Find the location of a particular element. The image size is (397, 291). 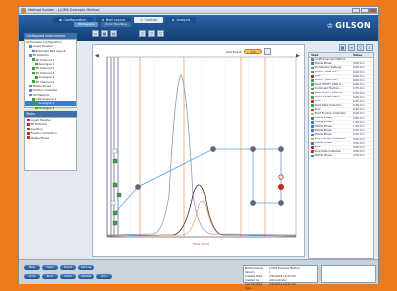

task-value: 1.00 min is located at coordinates (359, 122).